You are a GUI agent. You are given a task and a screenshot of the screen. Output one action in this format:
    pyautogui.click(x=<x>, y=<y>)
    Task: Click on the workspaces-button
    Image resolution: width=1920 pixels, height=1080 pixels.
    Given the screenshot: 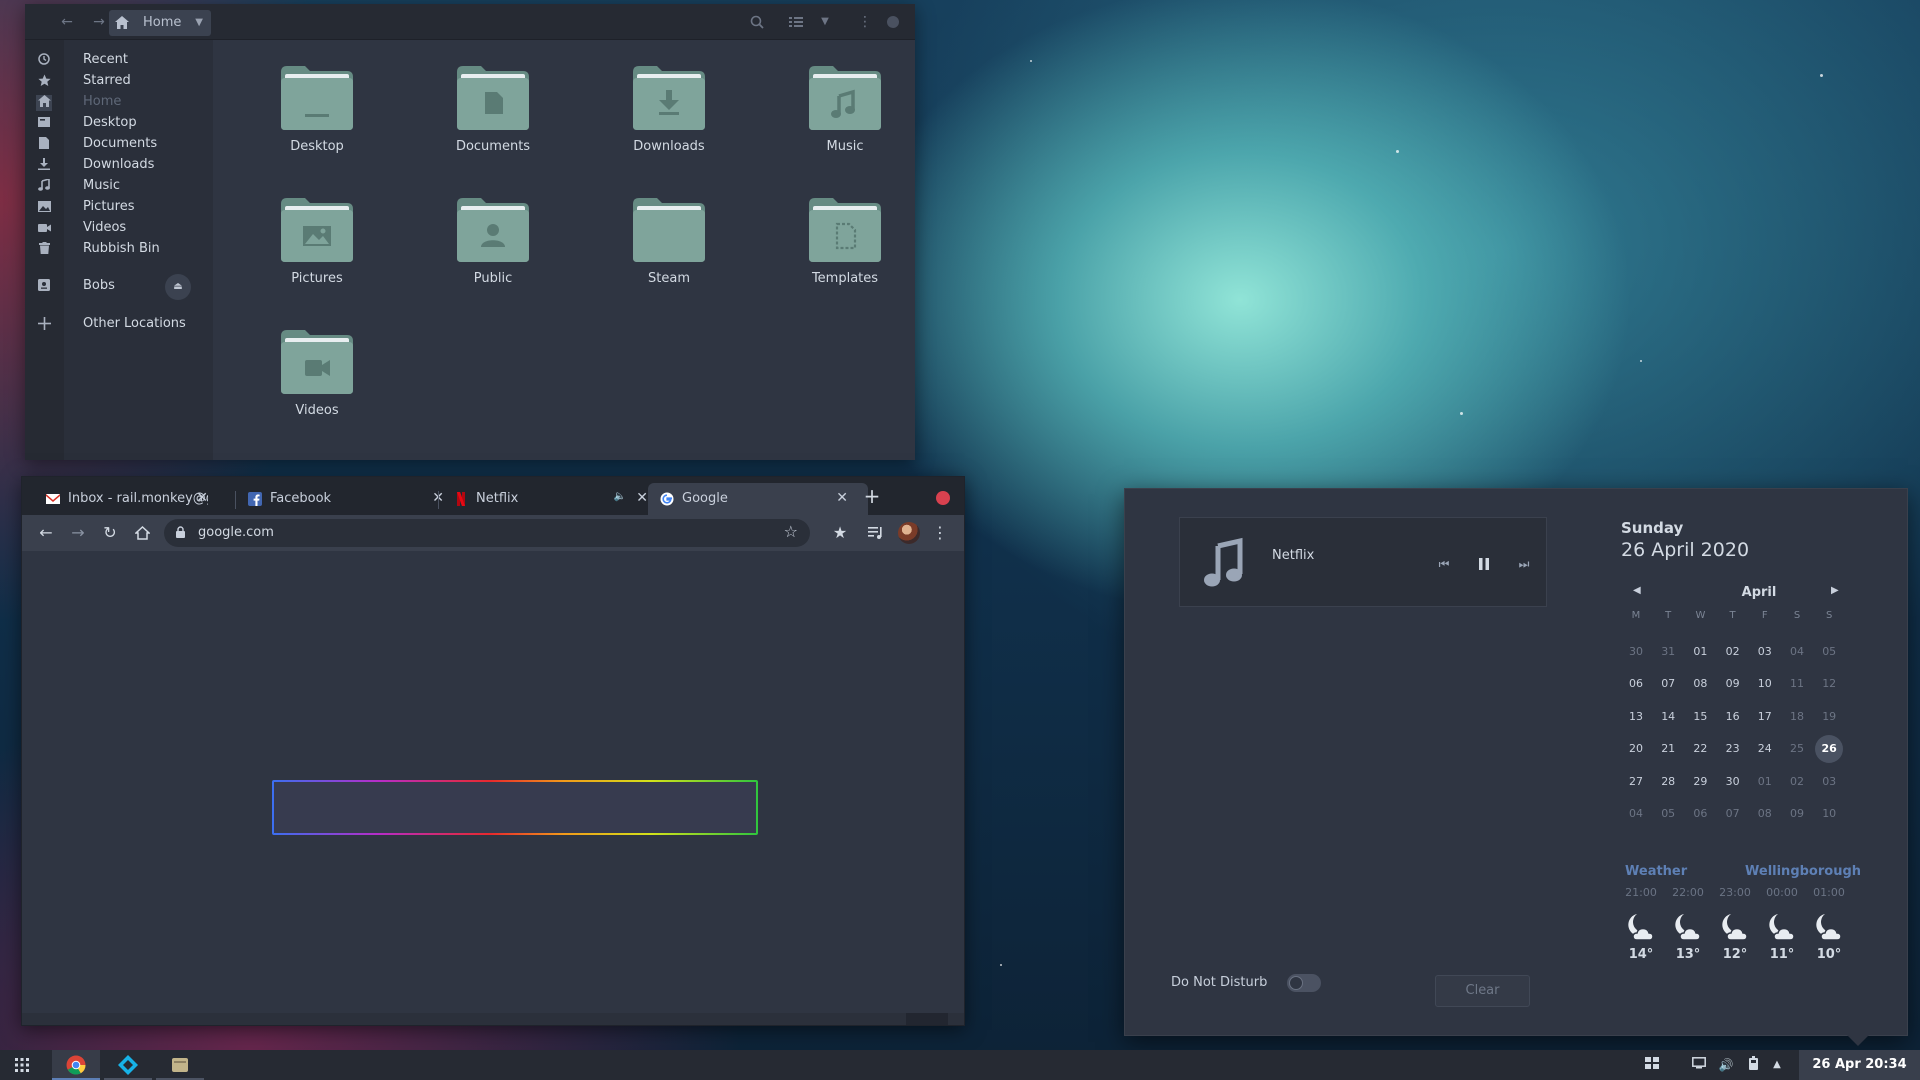 What is the action you would take?
    pyautogui.click(x=1652, y=1065)
    